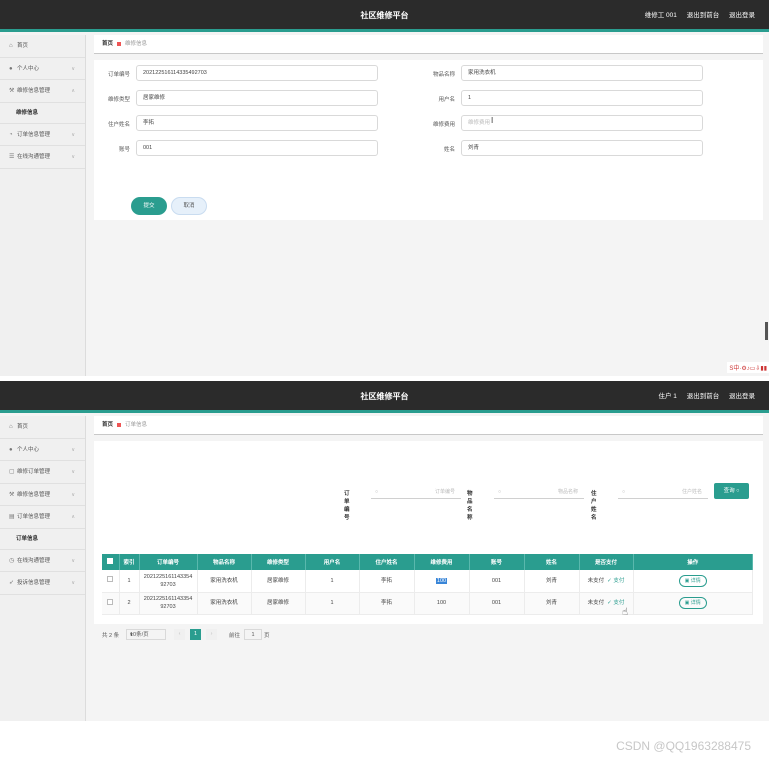 The width and height of the screenshot is (769, 761). Describe the element at coordinates (428, 425) in the screenshot. I see `breadcrumb: 首页 订单信息` at that location.